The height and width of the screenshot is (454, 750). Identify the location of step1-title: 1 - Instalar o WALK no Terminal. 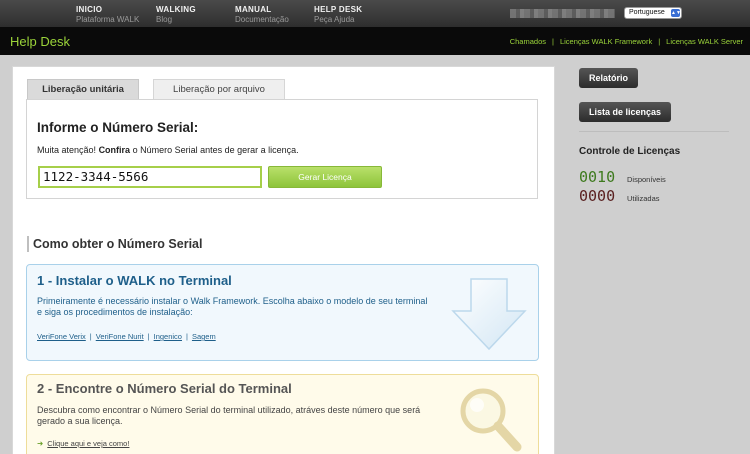
(134, 280).